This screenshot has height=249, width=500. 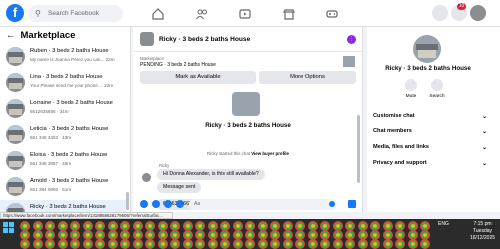 I want to click on message-sender-name: Ricky, so click(x=164, y=165).